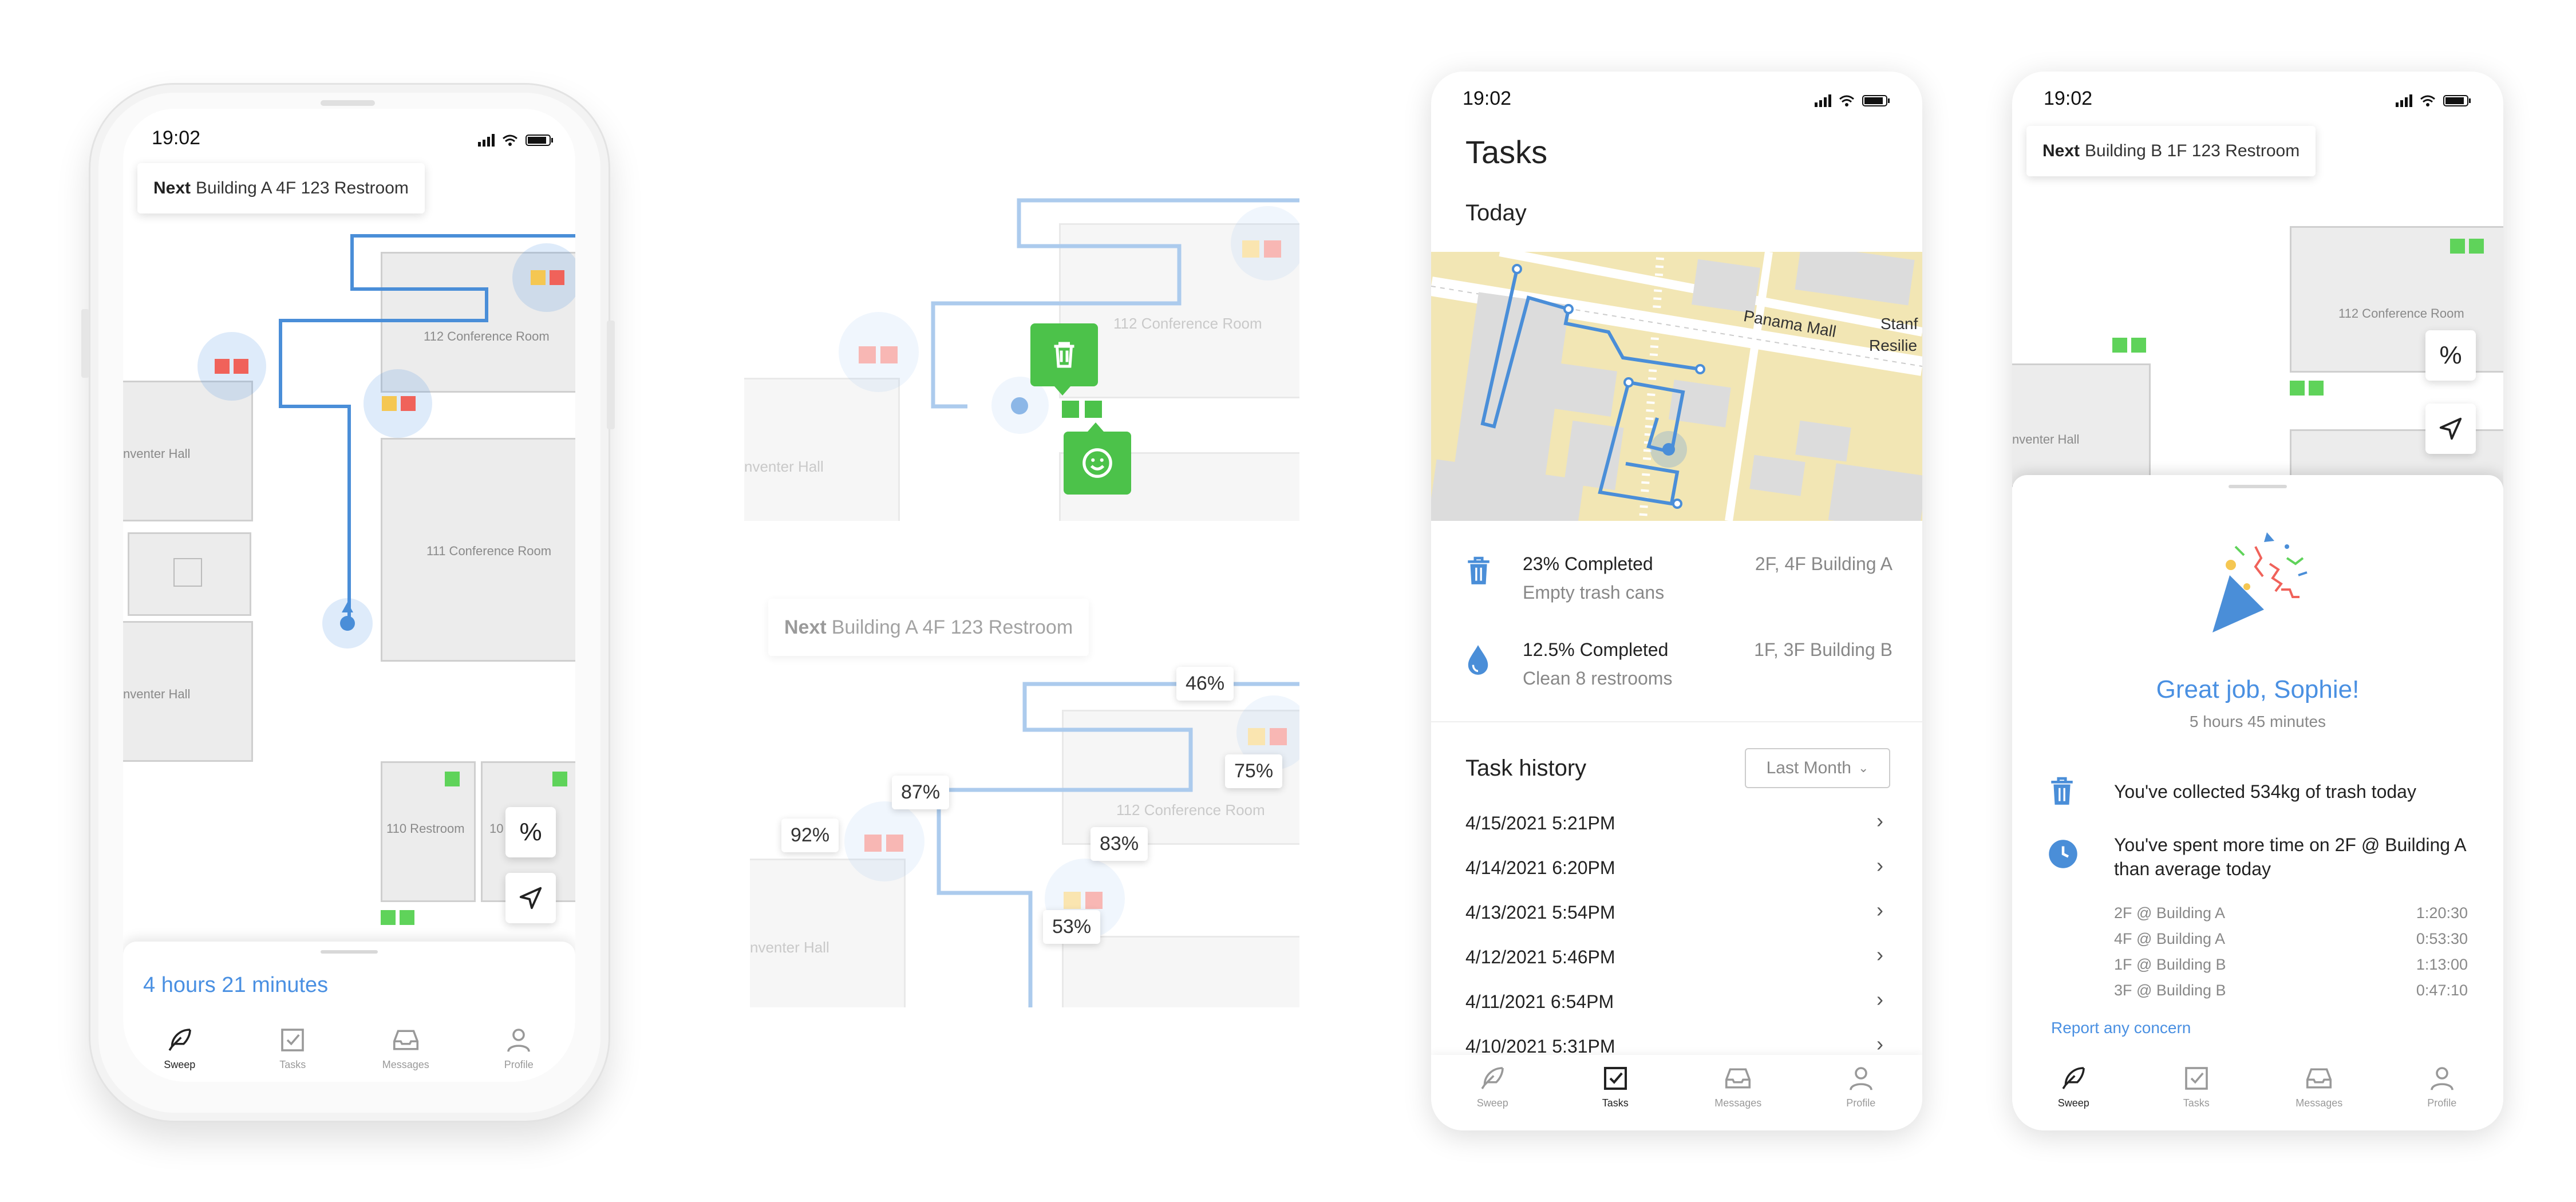 This screenshot has height=1202, width=2576. Describe the element at coordinates (1824, 563) in the screenshot. I see `task-trash-location: 2F, 4F Building A` at that location.